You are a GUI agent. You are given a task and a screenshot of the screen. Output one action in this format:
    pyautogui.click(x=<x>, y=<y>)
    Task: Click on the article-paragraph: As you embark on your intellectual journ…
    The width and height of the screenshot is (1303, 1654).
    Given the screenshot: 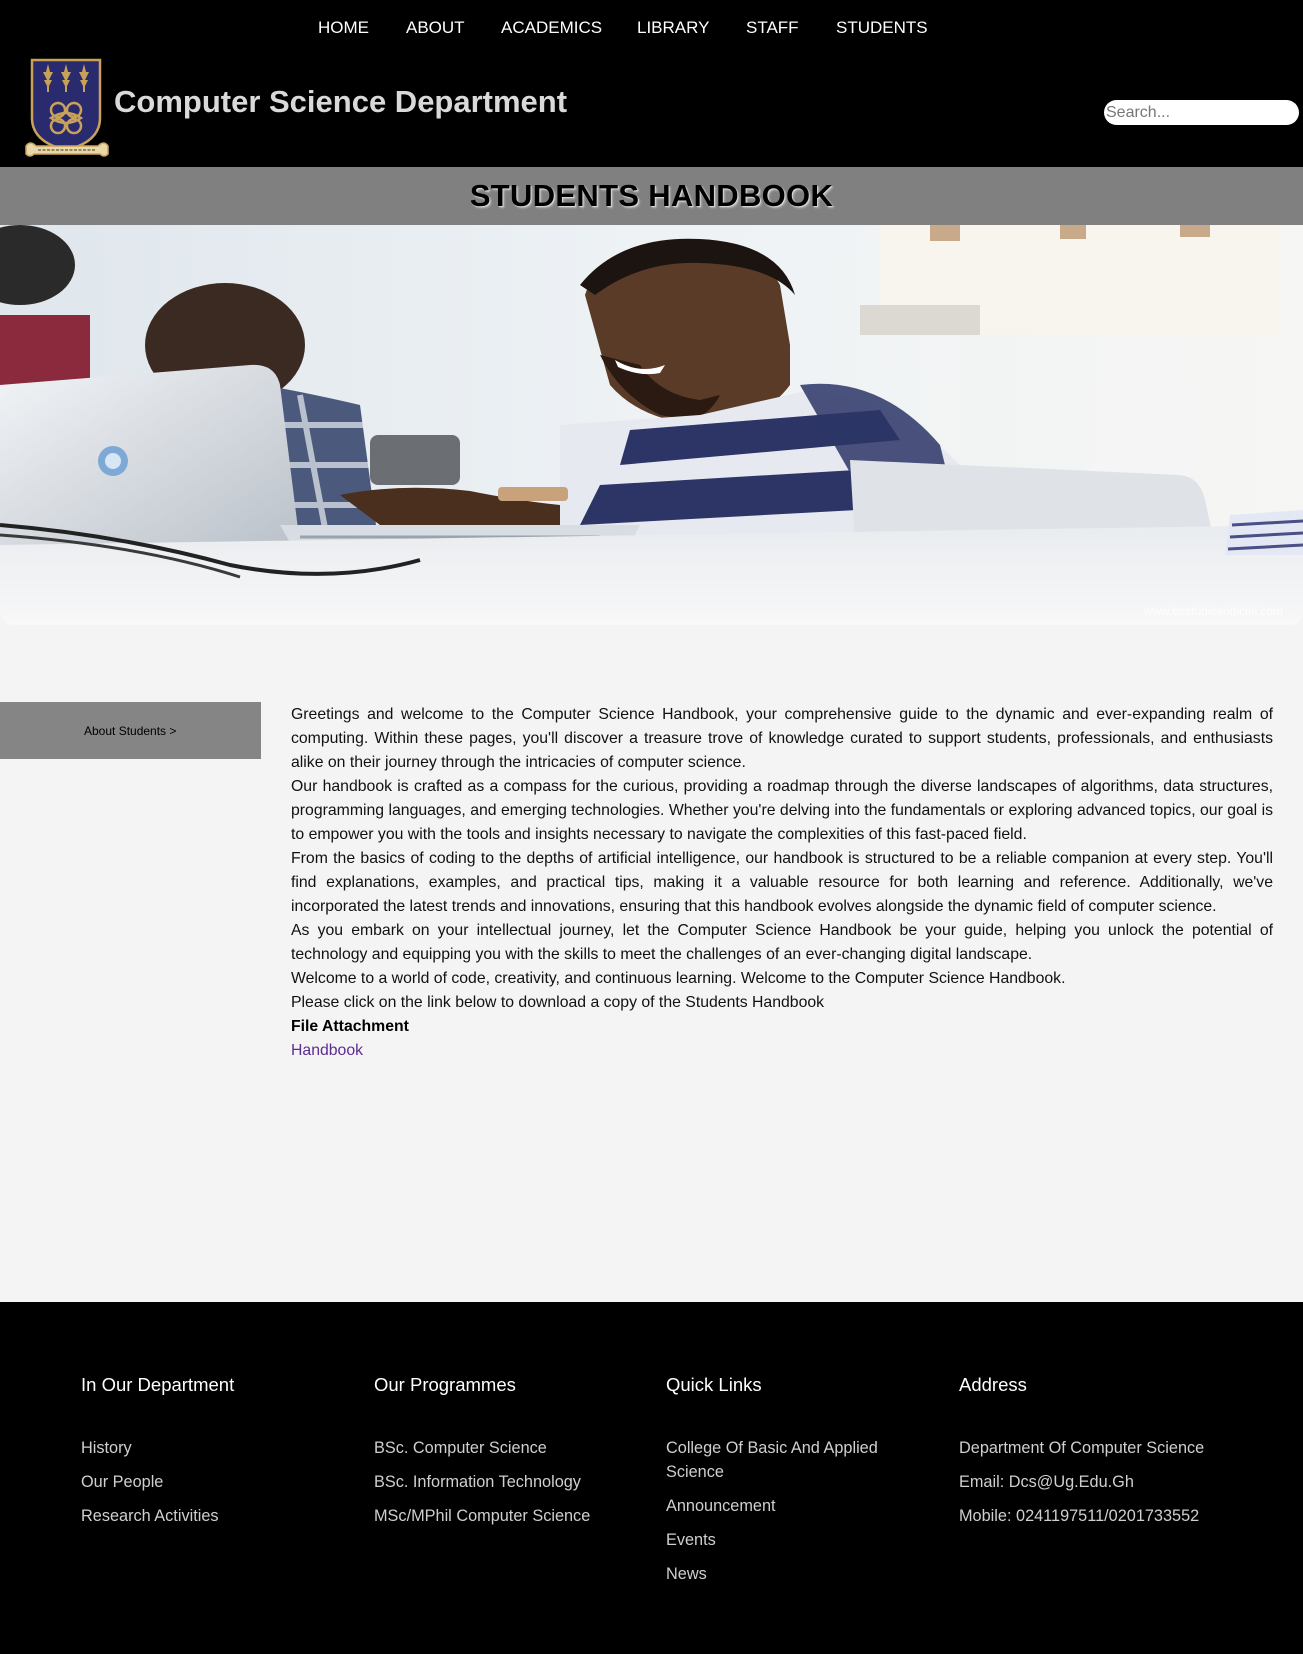 What is the action you would take?
    pyautogui.click(x=782, y=942)
    